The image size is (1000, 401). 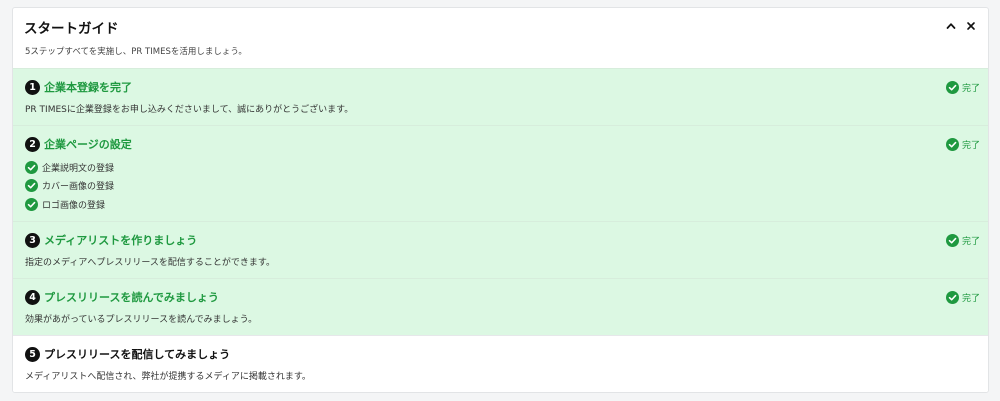 I want to click on step-description: メディアリストへ配信され、弊社が提携するメディアに掲載されます。, so click(x=168, y=377).